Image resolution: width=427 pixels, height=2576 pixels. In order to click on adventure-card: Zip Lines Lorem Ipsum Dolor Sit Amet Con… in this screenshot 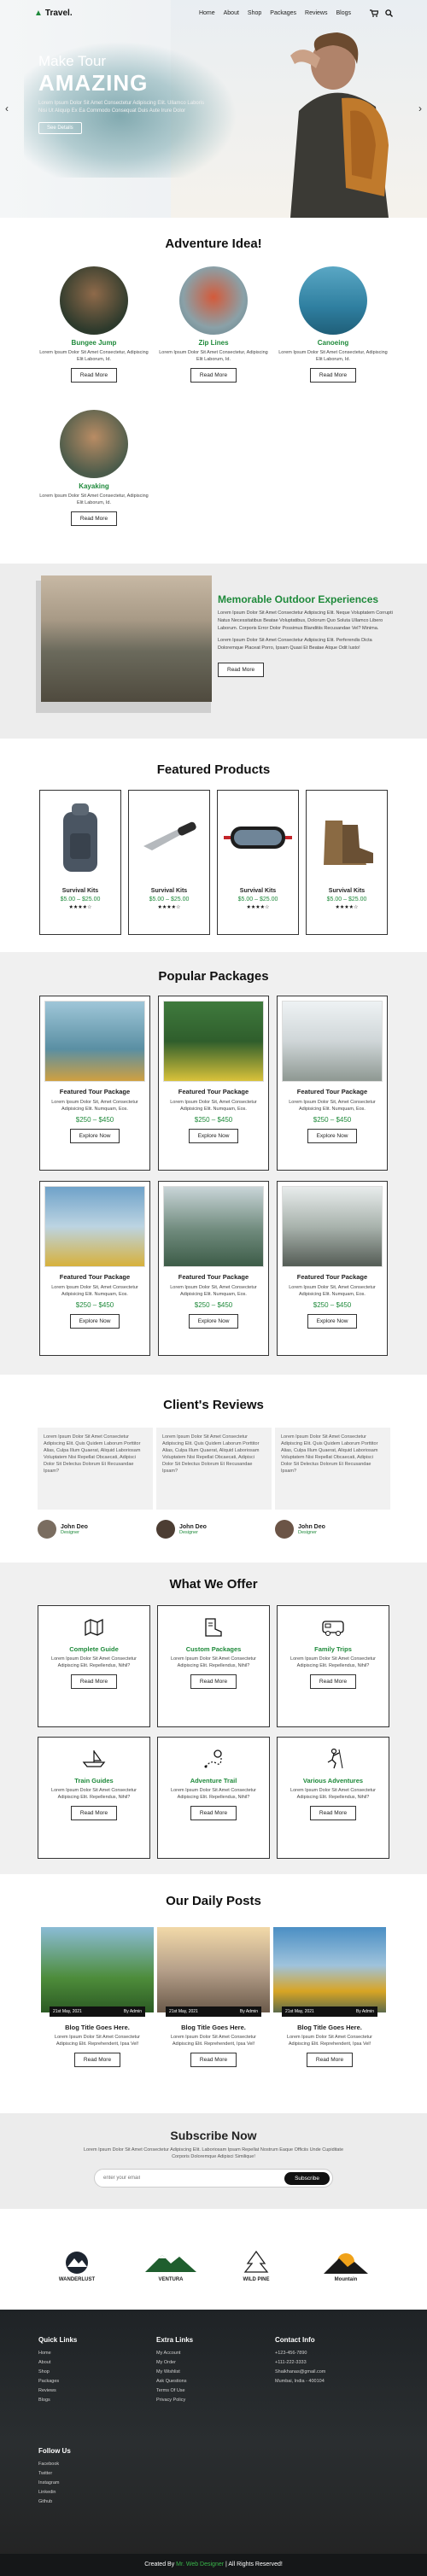, I will do `click(213, 324)`.